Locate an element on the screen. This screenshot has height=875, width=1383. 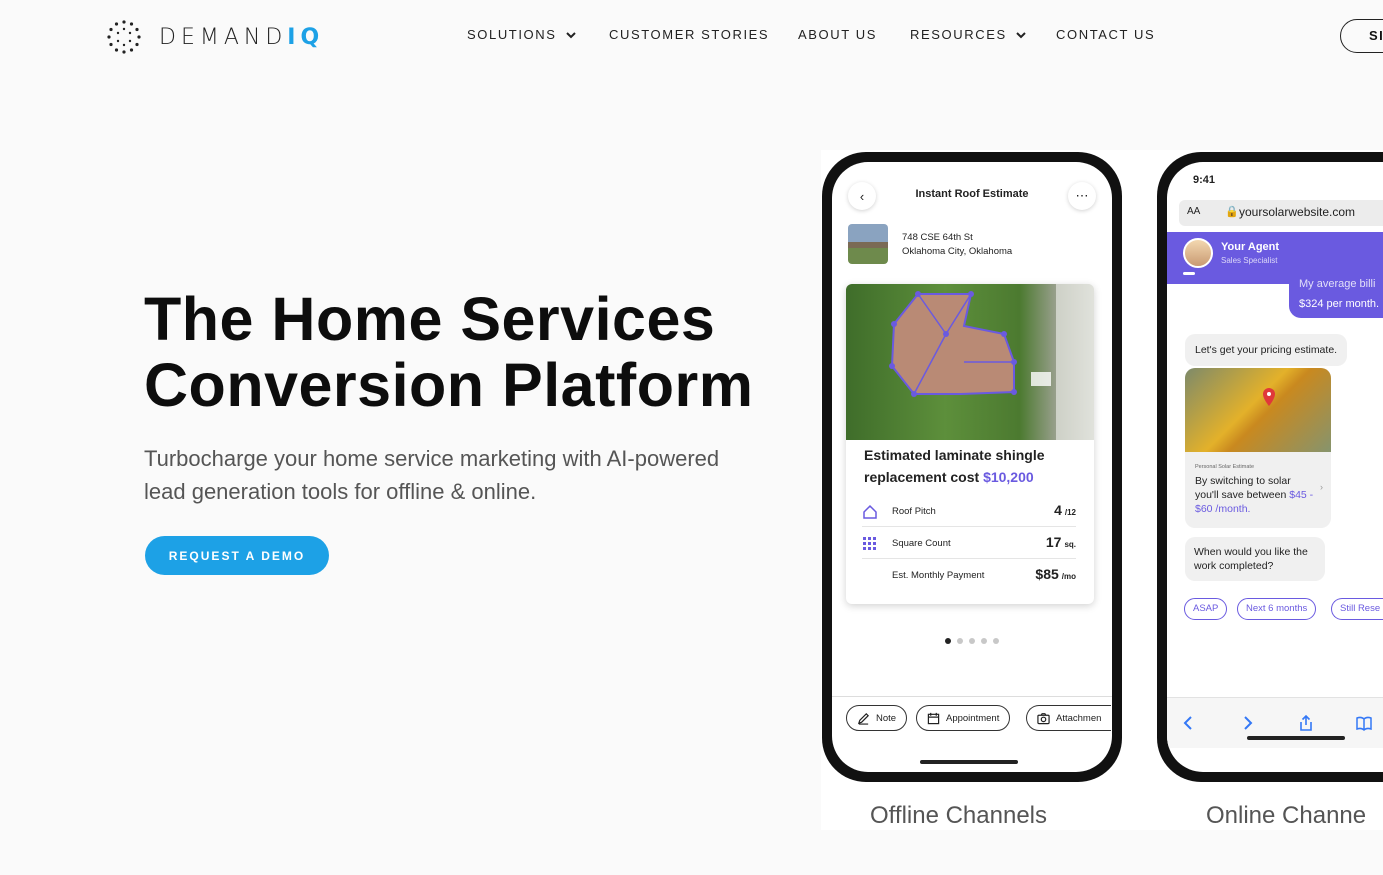
map-pin-icon is located at coordinates (1269, 397).